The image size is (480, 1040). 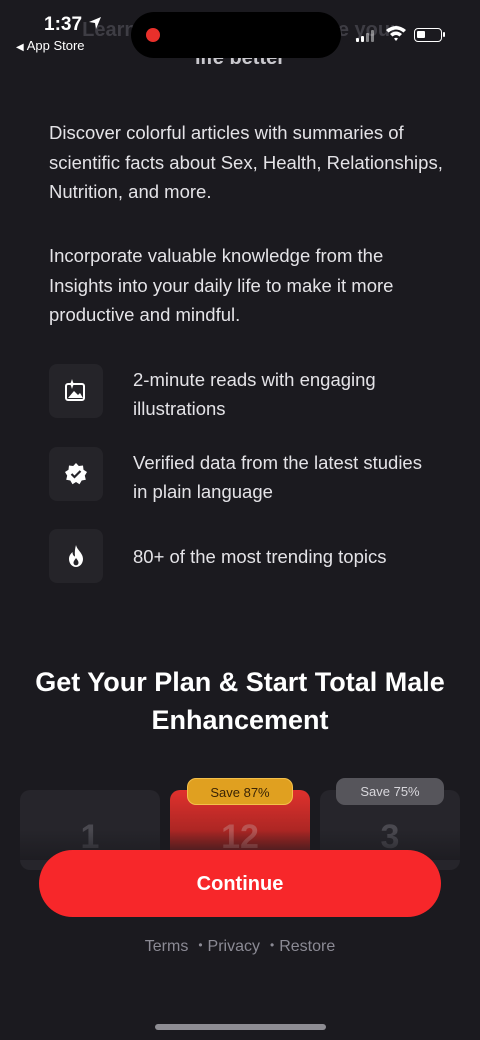 I want to click on continue-button: Continue, so click(x=240, y=883).